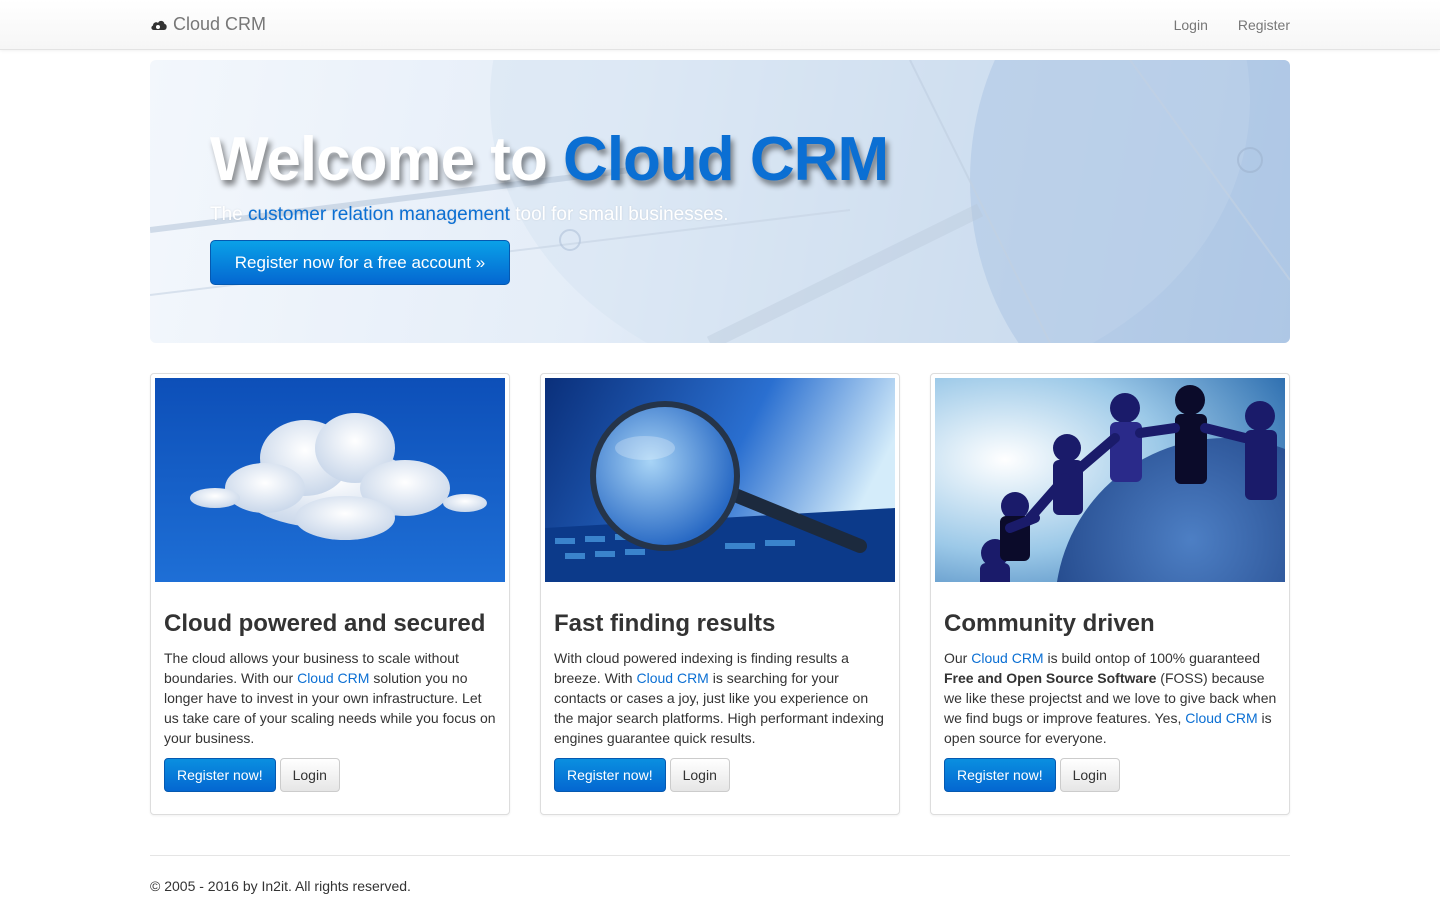 The image size is (1440, 900). What do you see at coordinates (325, 623) in the screenshot?
I see `card-title: Cloud powered and secured` at bounding box center [325, 623].